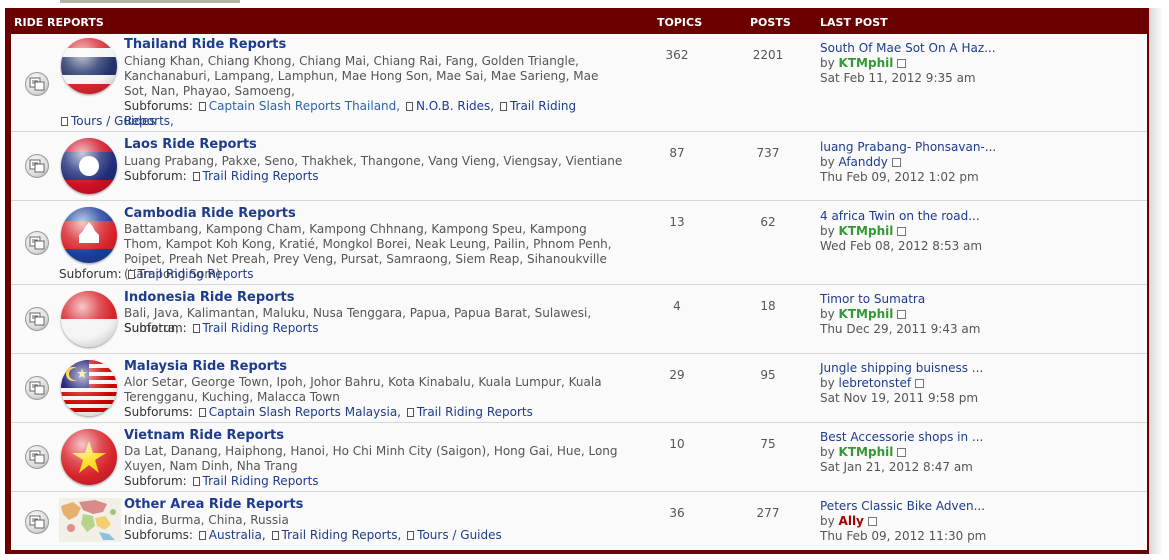 The height and width of the screenshot is (560, 1169). Describe the element at coordinates (209, 297) in the screenshot. I see `forum-title-link: Indonesia Ride Reports` at that location.